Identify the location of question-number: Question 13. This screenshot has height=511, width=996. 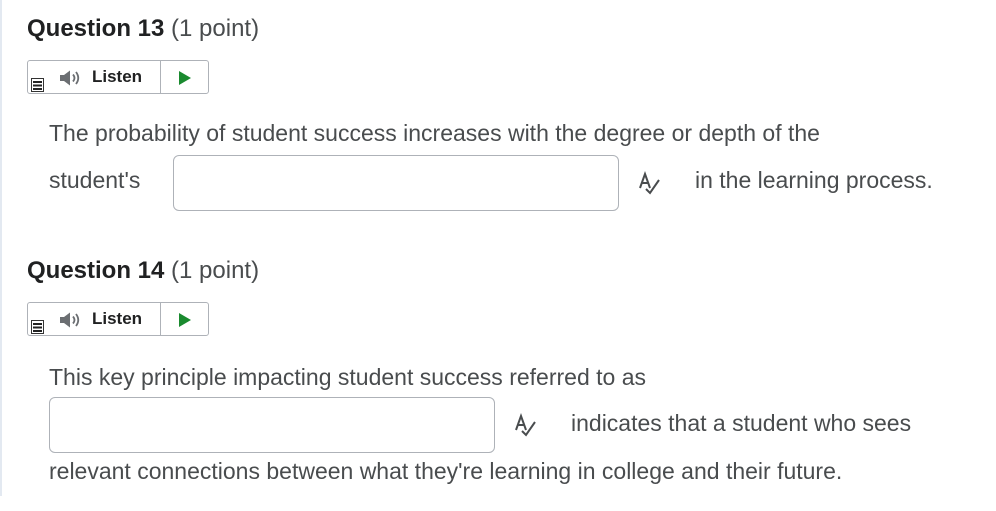
(96, 28).